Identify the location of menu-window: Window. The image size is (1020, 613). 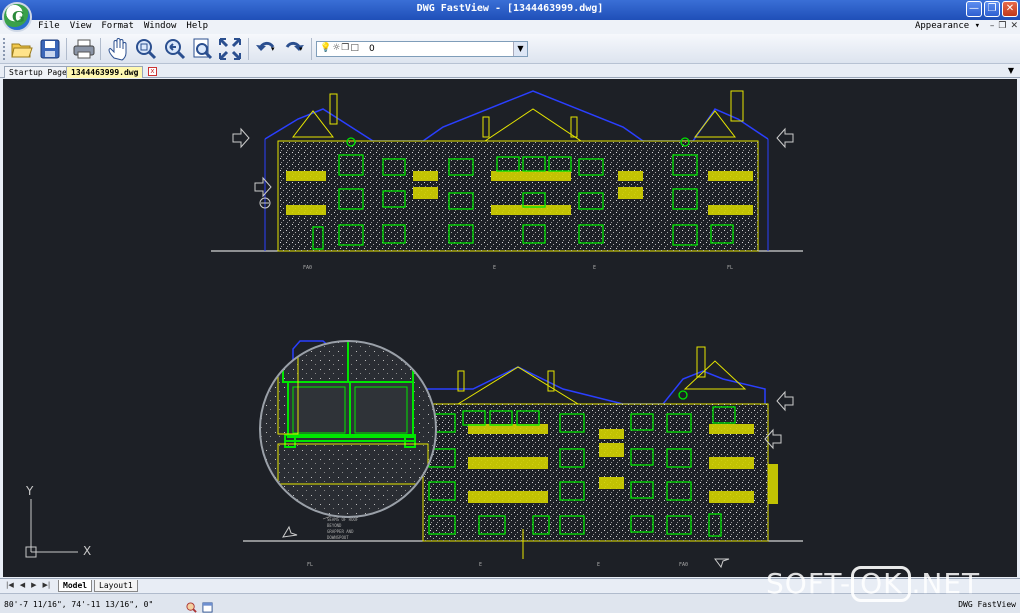
(160, 26).